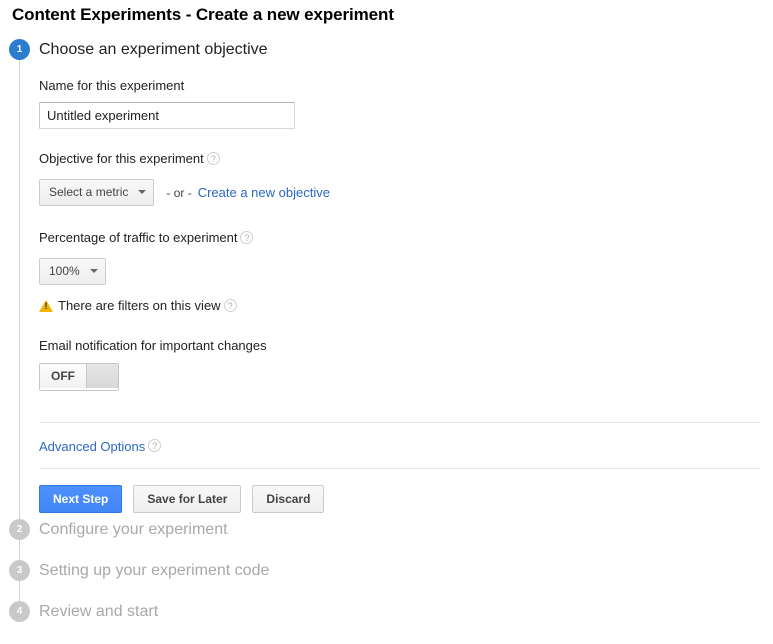 Image resolution: width=773 pixels, height=644 pixels. I want to click on step-label-3: Setting up your experiment code, so click(154, 570).